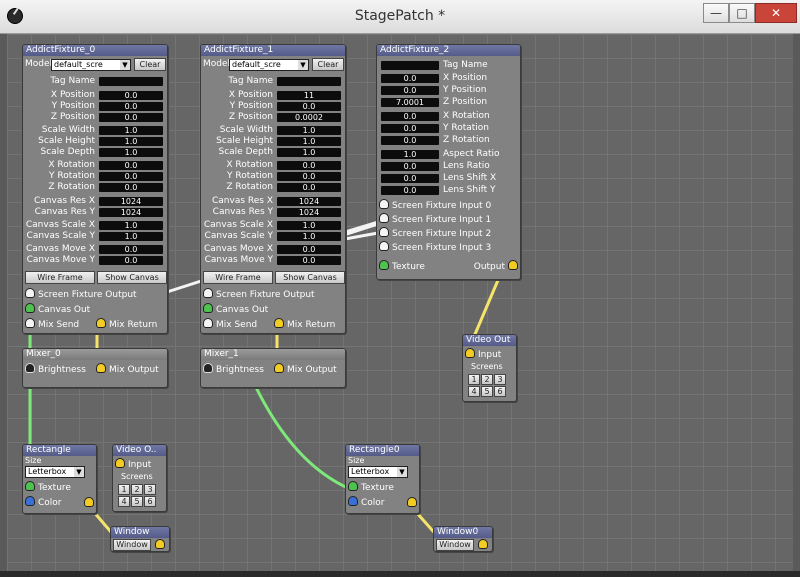  Describe the element at coordinates (273, 368) in the screenshot. I see `mixer-1-node: Mixer_1 Brightness Mix Output` at that location.